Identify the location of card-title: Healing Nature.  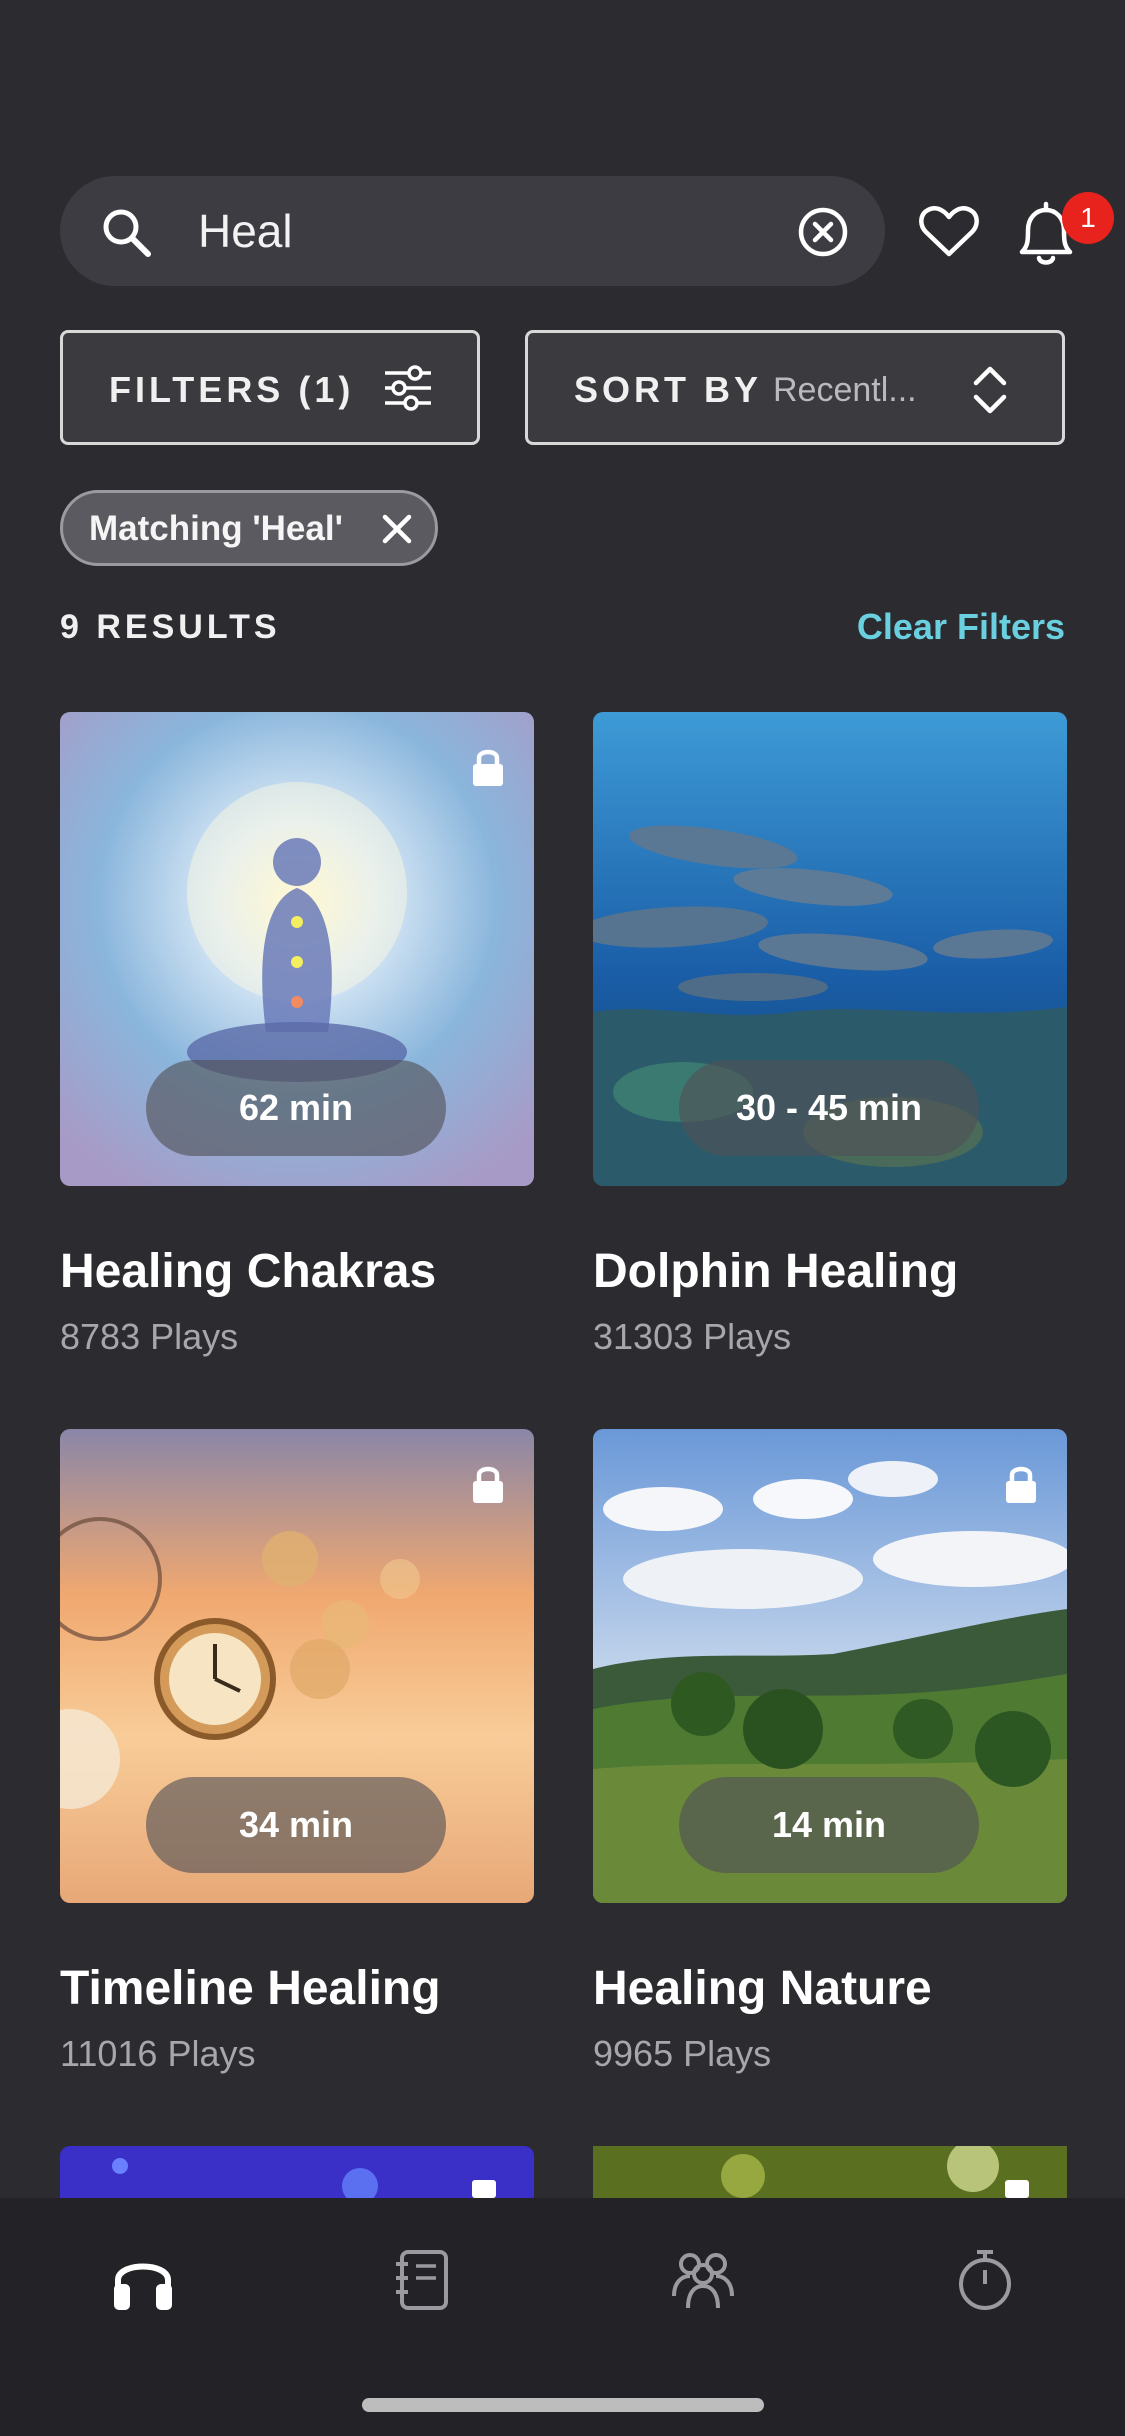
(762, 1988).